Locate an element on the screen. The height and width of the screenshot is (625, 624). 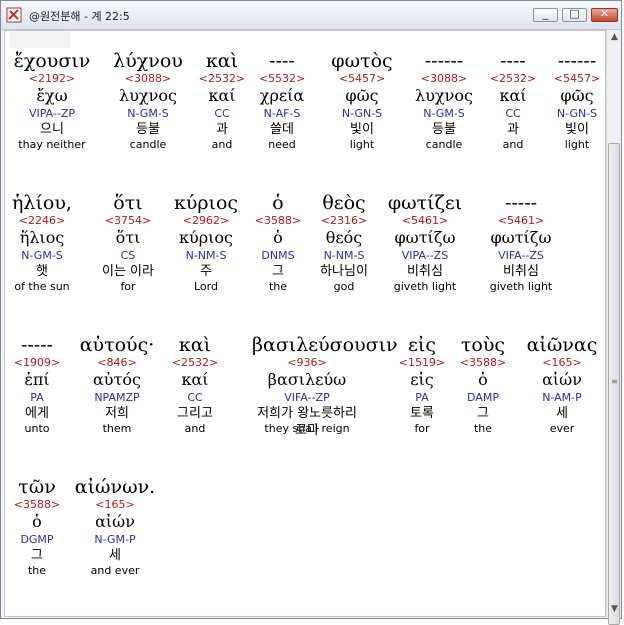
parsing-code: VIPA--ZP is located at coordinates (52, 113).